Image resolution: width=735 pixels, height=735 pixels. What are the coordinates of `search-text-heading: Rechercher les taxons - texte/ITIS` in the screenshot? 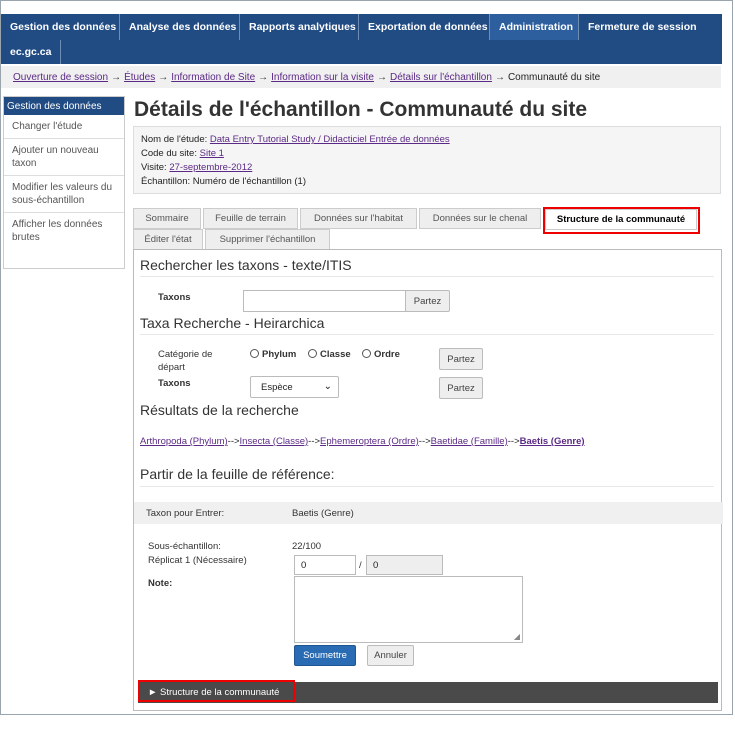 It's located at (246, 265).